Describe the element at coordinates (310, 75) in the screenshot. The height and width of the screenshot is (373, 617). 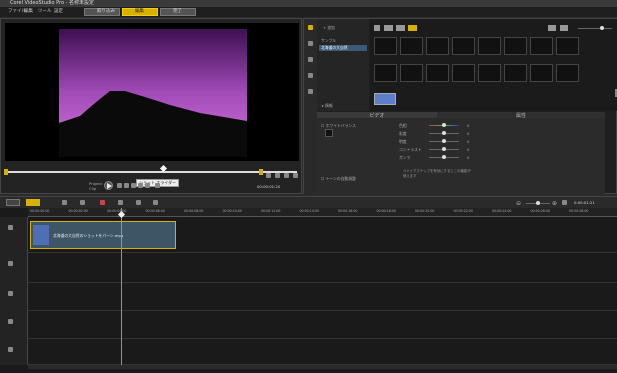
I see `graphic-icon` at that location.